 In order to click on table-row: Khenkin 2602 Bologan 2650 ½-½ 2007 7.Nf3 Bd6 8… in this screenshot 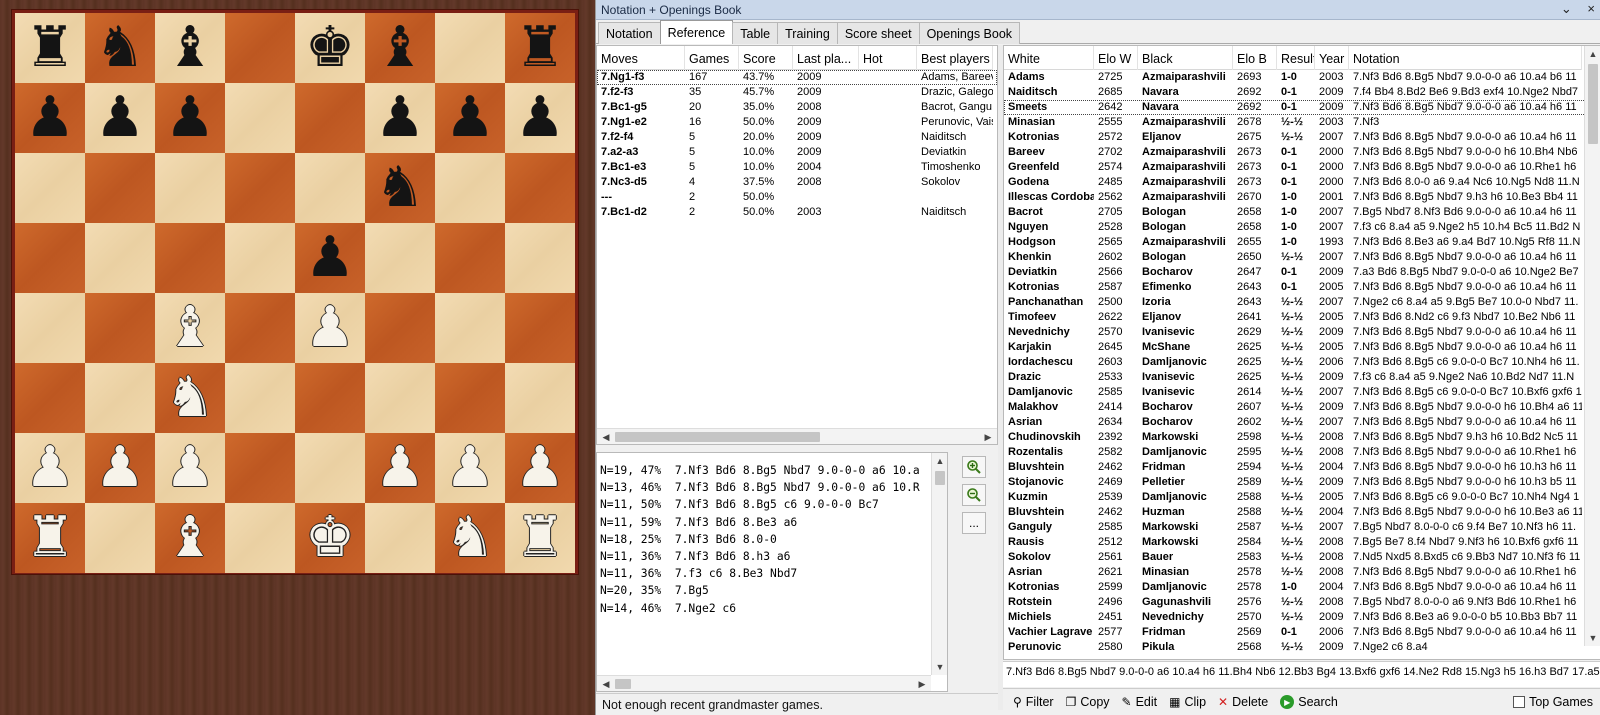, I will do `click(1302, 257)`.